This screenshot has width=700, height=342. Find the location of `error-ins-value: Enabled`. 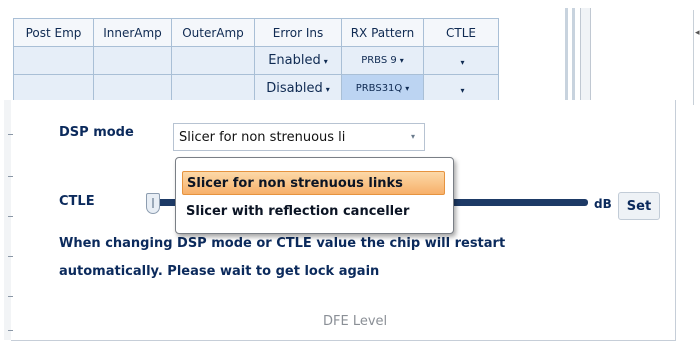

error-ins-value: Enabled is located at coordinates (294, 60).